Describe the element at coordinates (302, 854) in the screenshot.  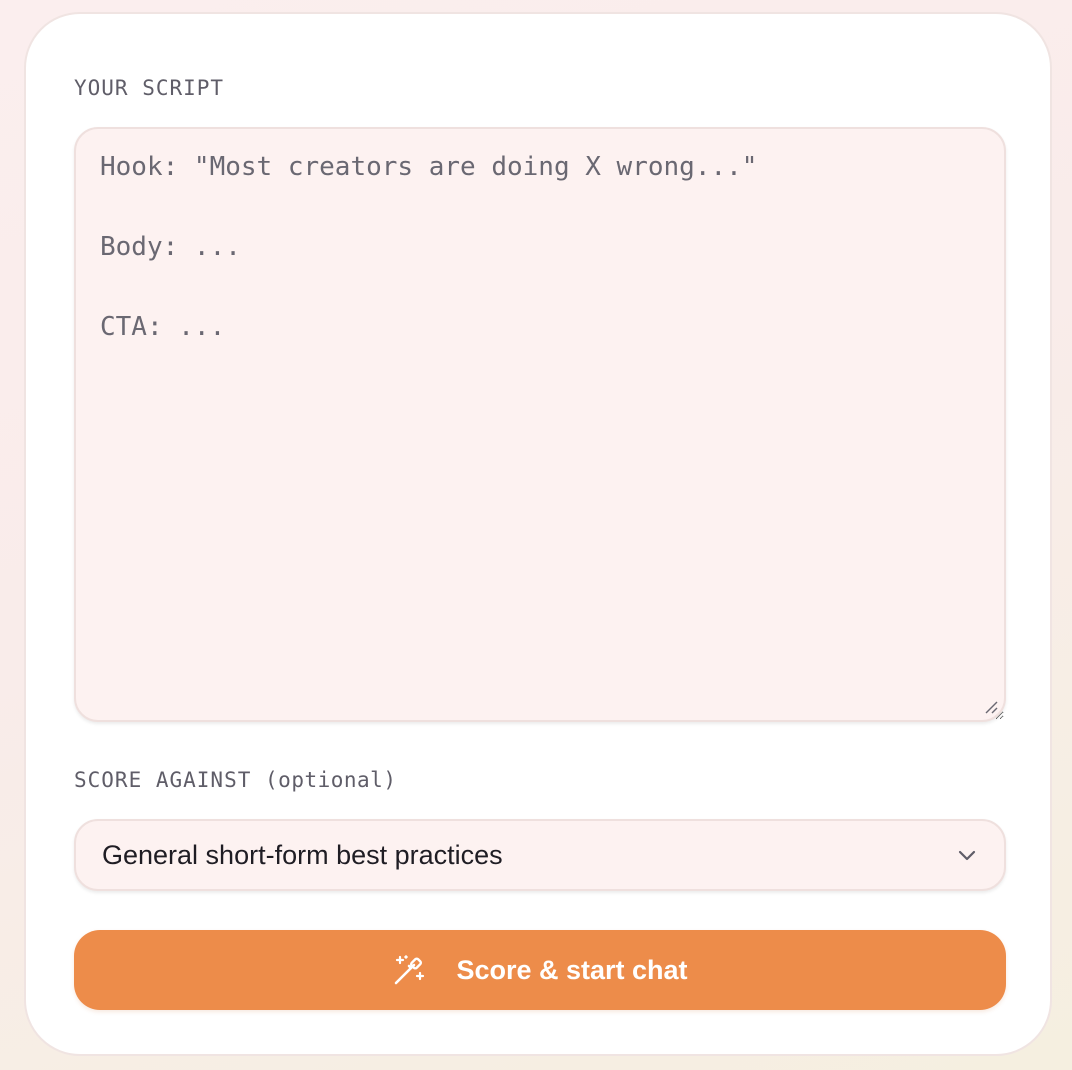
I see `selected-option: General short-form best practices` at that location.